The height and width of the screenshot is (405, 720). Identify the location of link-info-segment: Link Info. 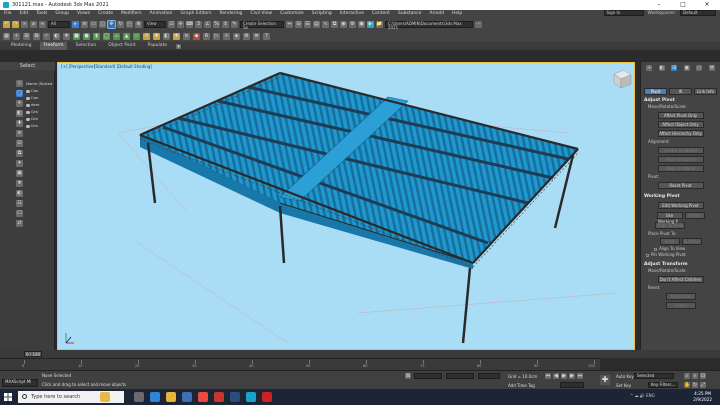
(705, 91).